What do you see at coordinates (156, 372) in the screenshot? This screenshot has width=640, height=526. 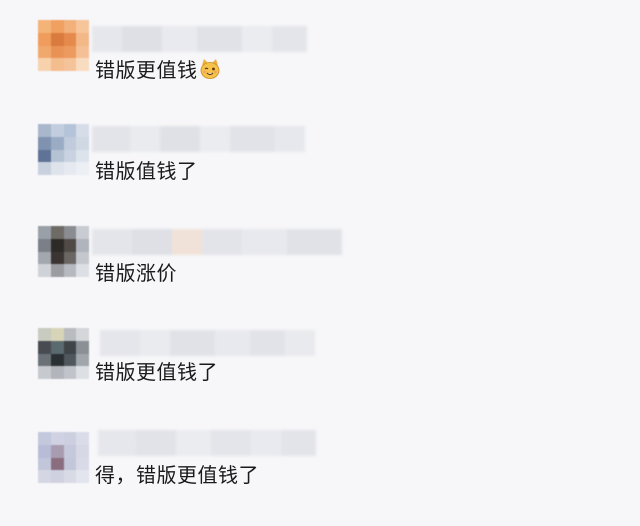 I see `comment-text: 错版更值钱了` at bounding box center [156, 372].